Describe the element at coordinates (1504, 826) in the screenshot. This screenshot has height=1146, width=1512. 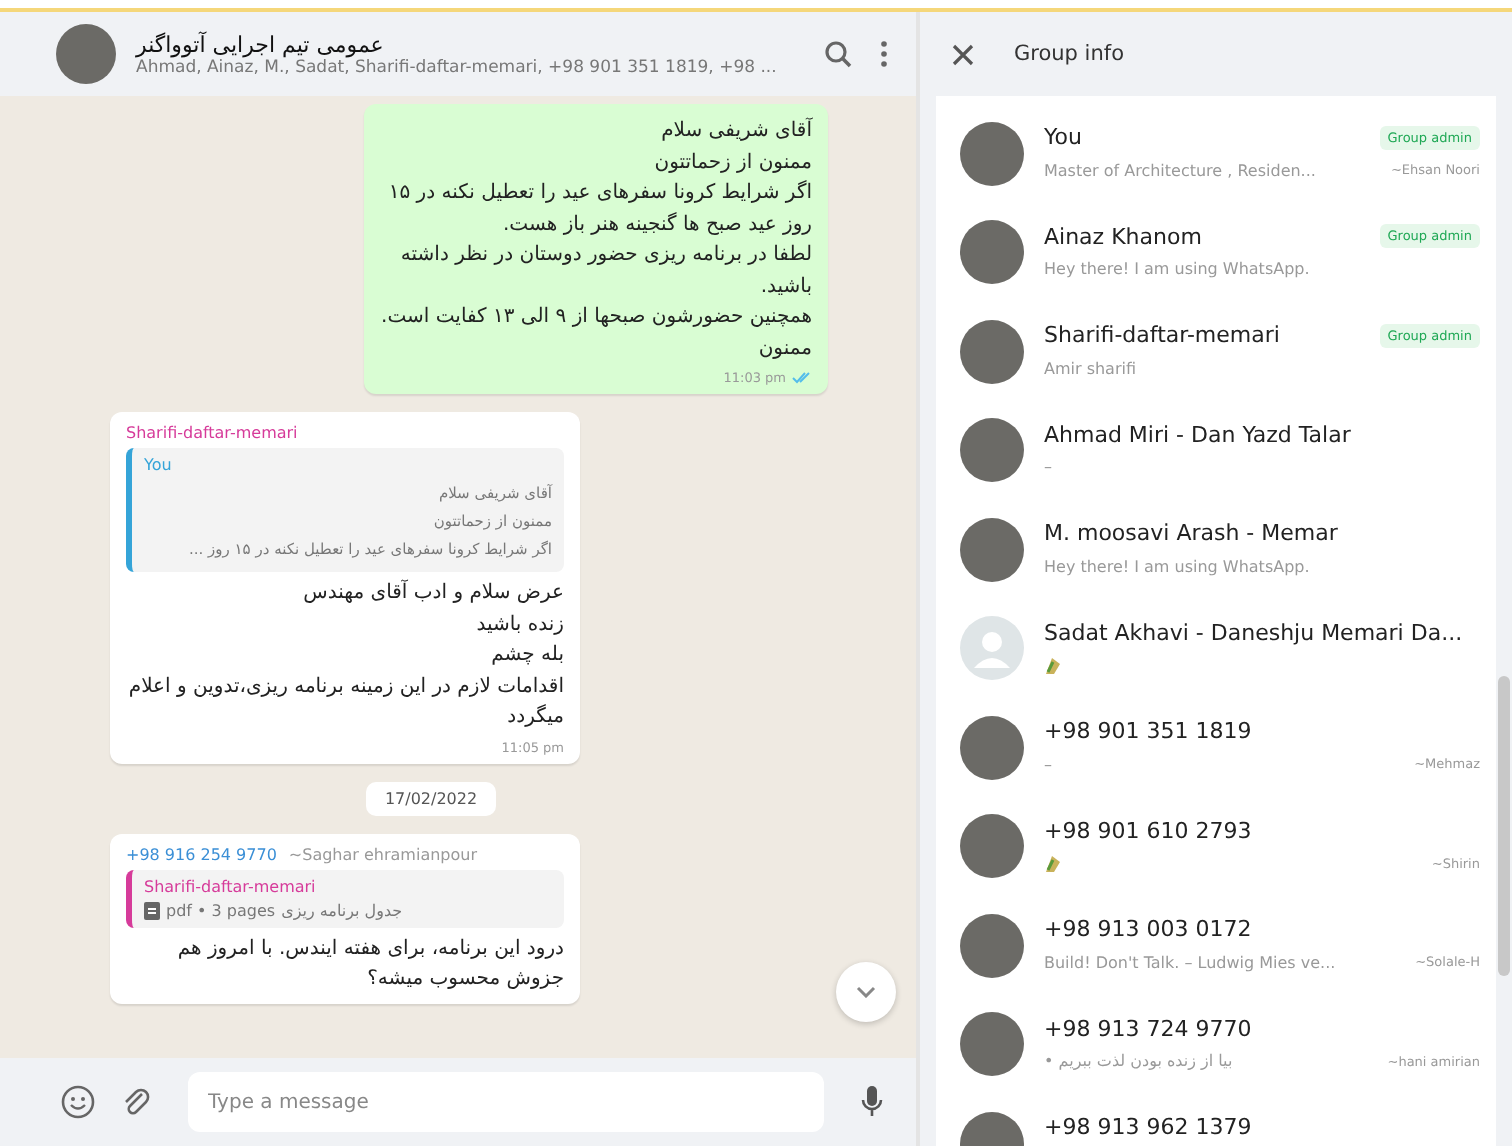
I see `scrollbar-thumb-drawing` at that location.